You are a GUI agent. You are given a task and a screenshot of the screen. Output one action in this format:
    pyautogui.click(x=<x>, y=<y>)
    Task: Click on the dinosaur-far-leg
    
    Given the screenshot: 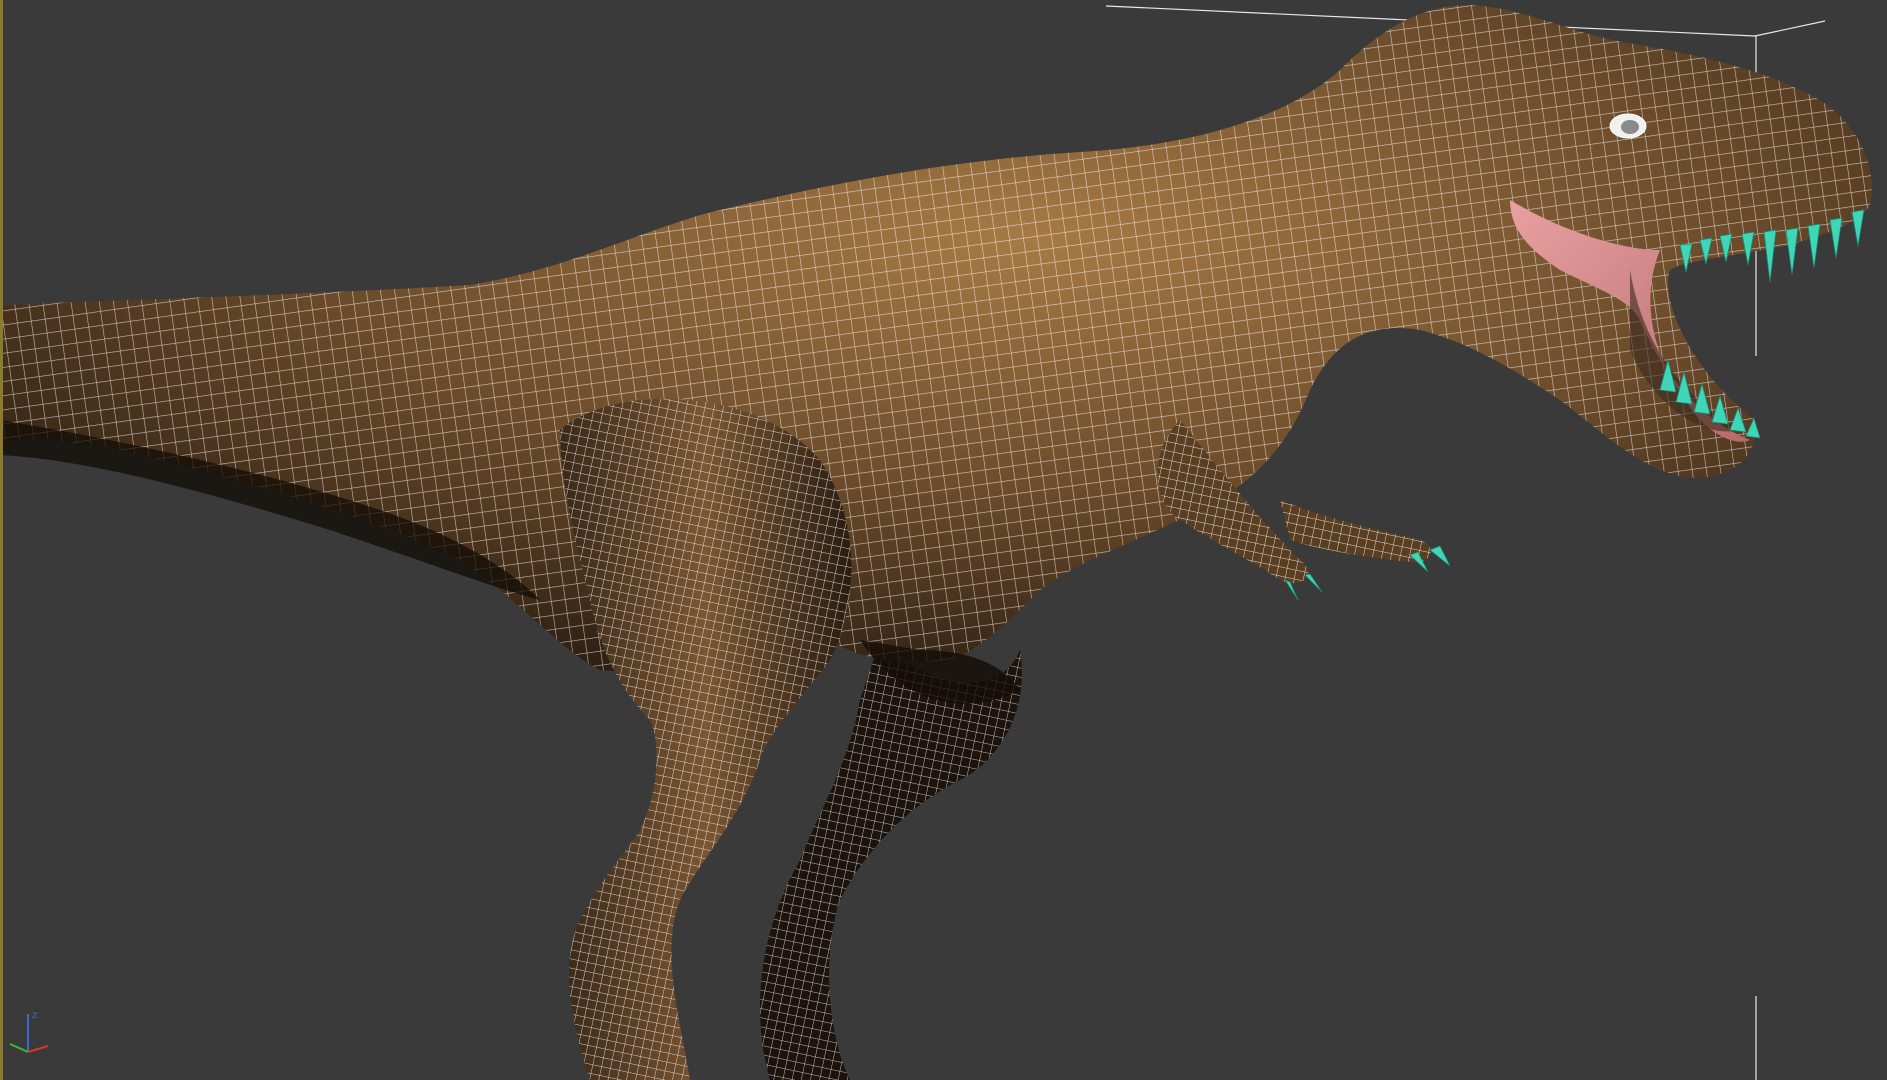 What is the action you would take?
    pyautogui.click(x=891, y=860)
    